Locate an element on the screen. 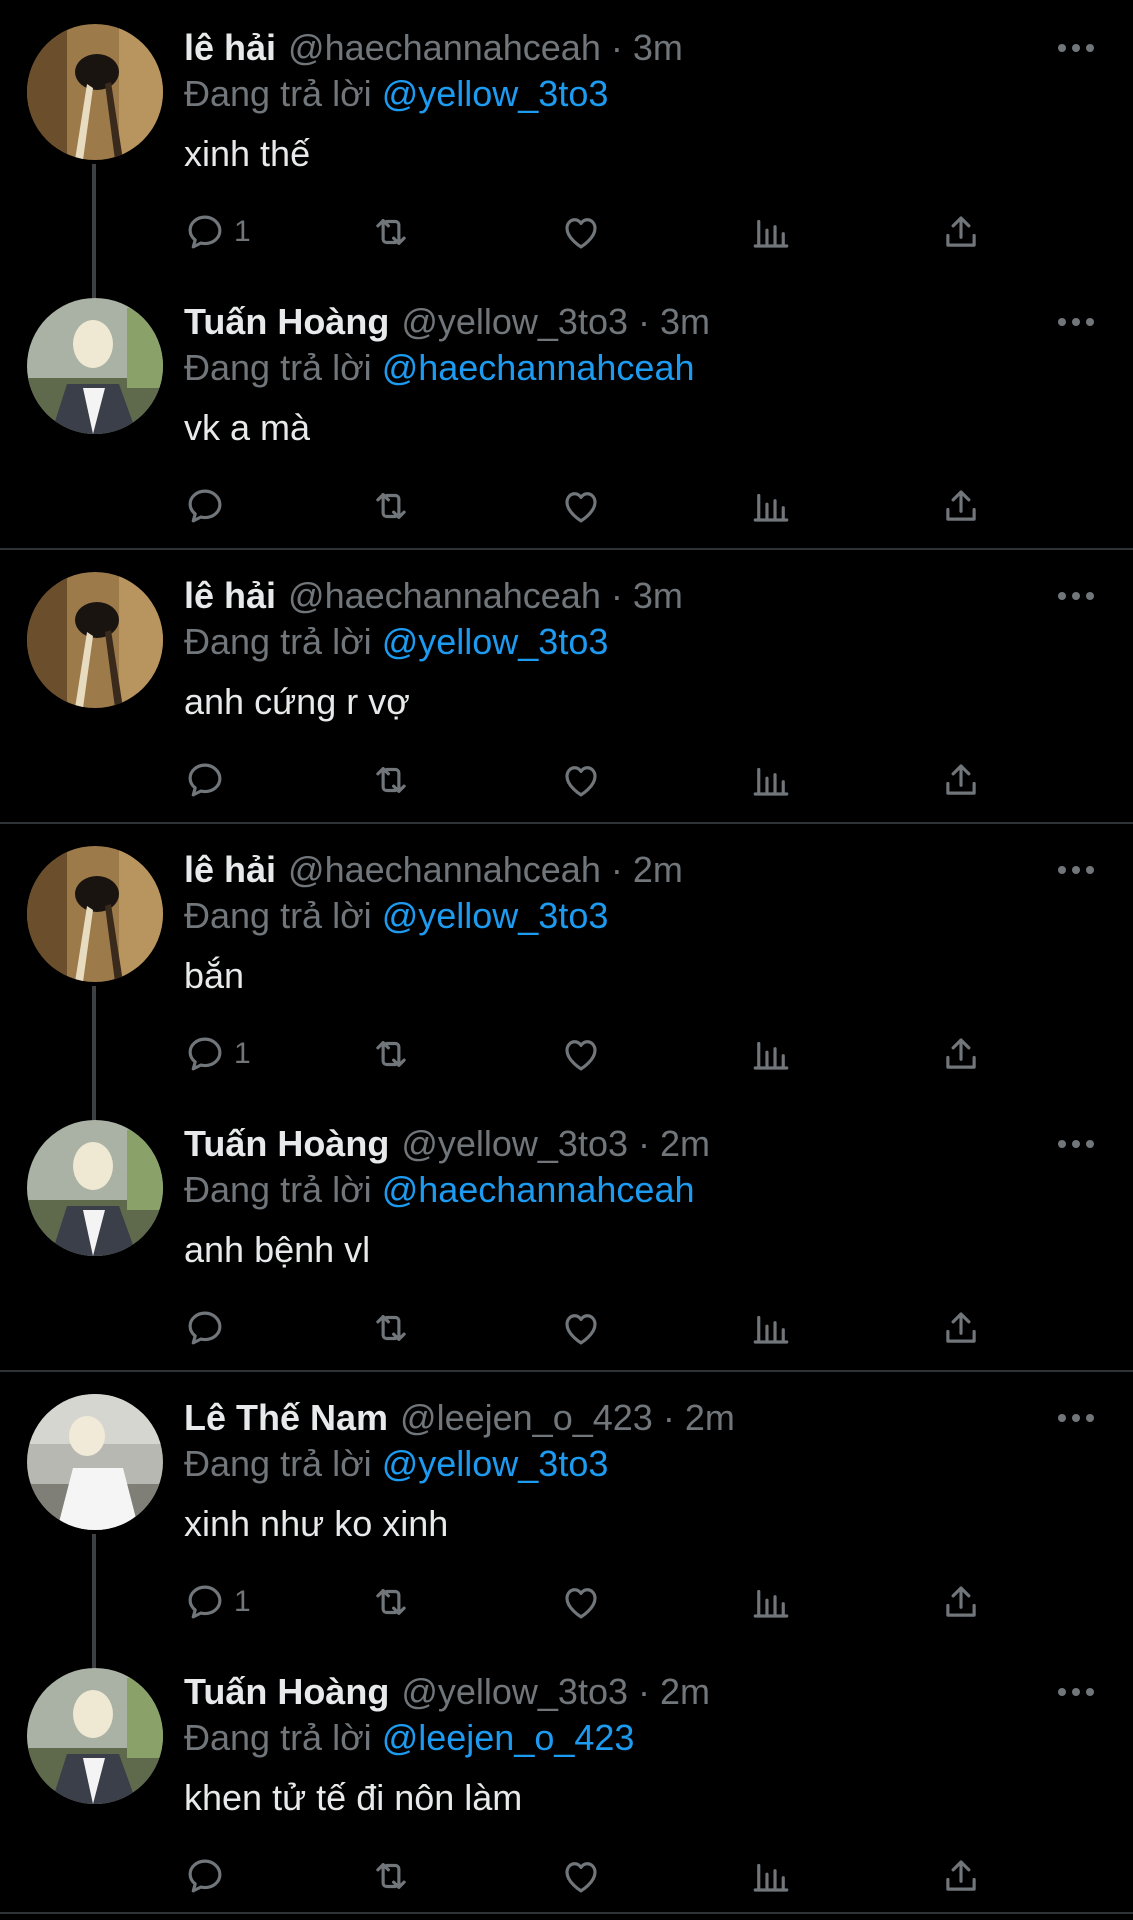 The width and height of the screenshot is (1133, 1920). reply-count: 1 is located at coordinates (242, 1053).